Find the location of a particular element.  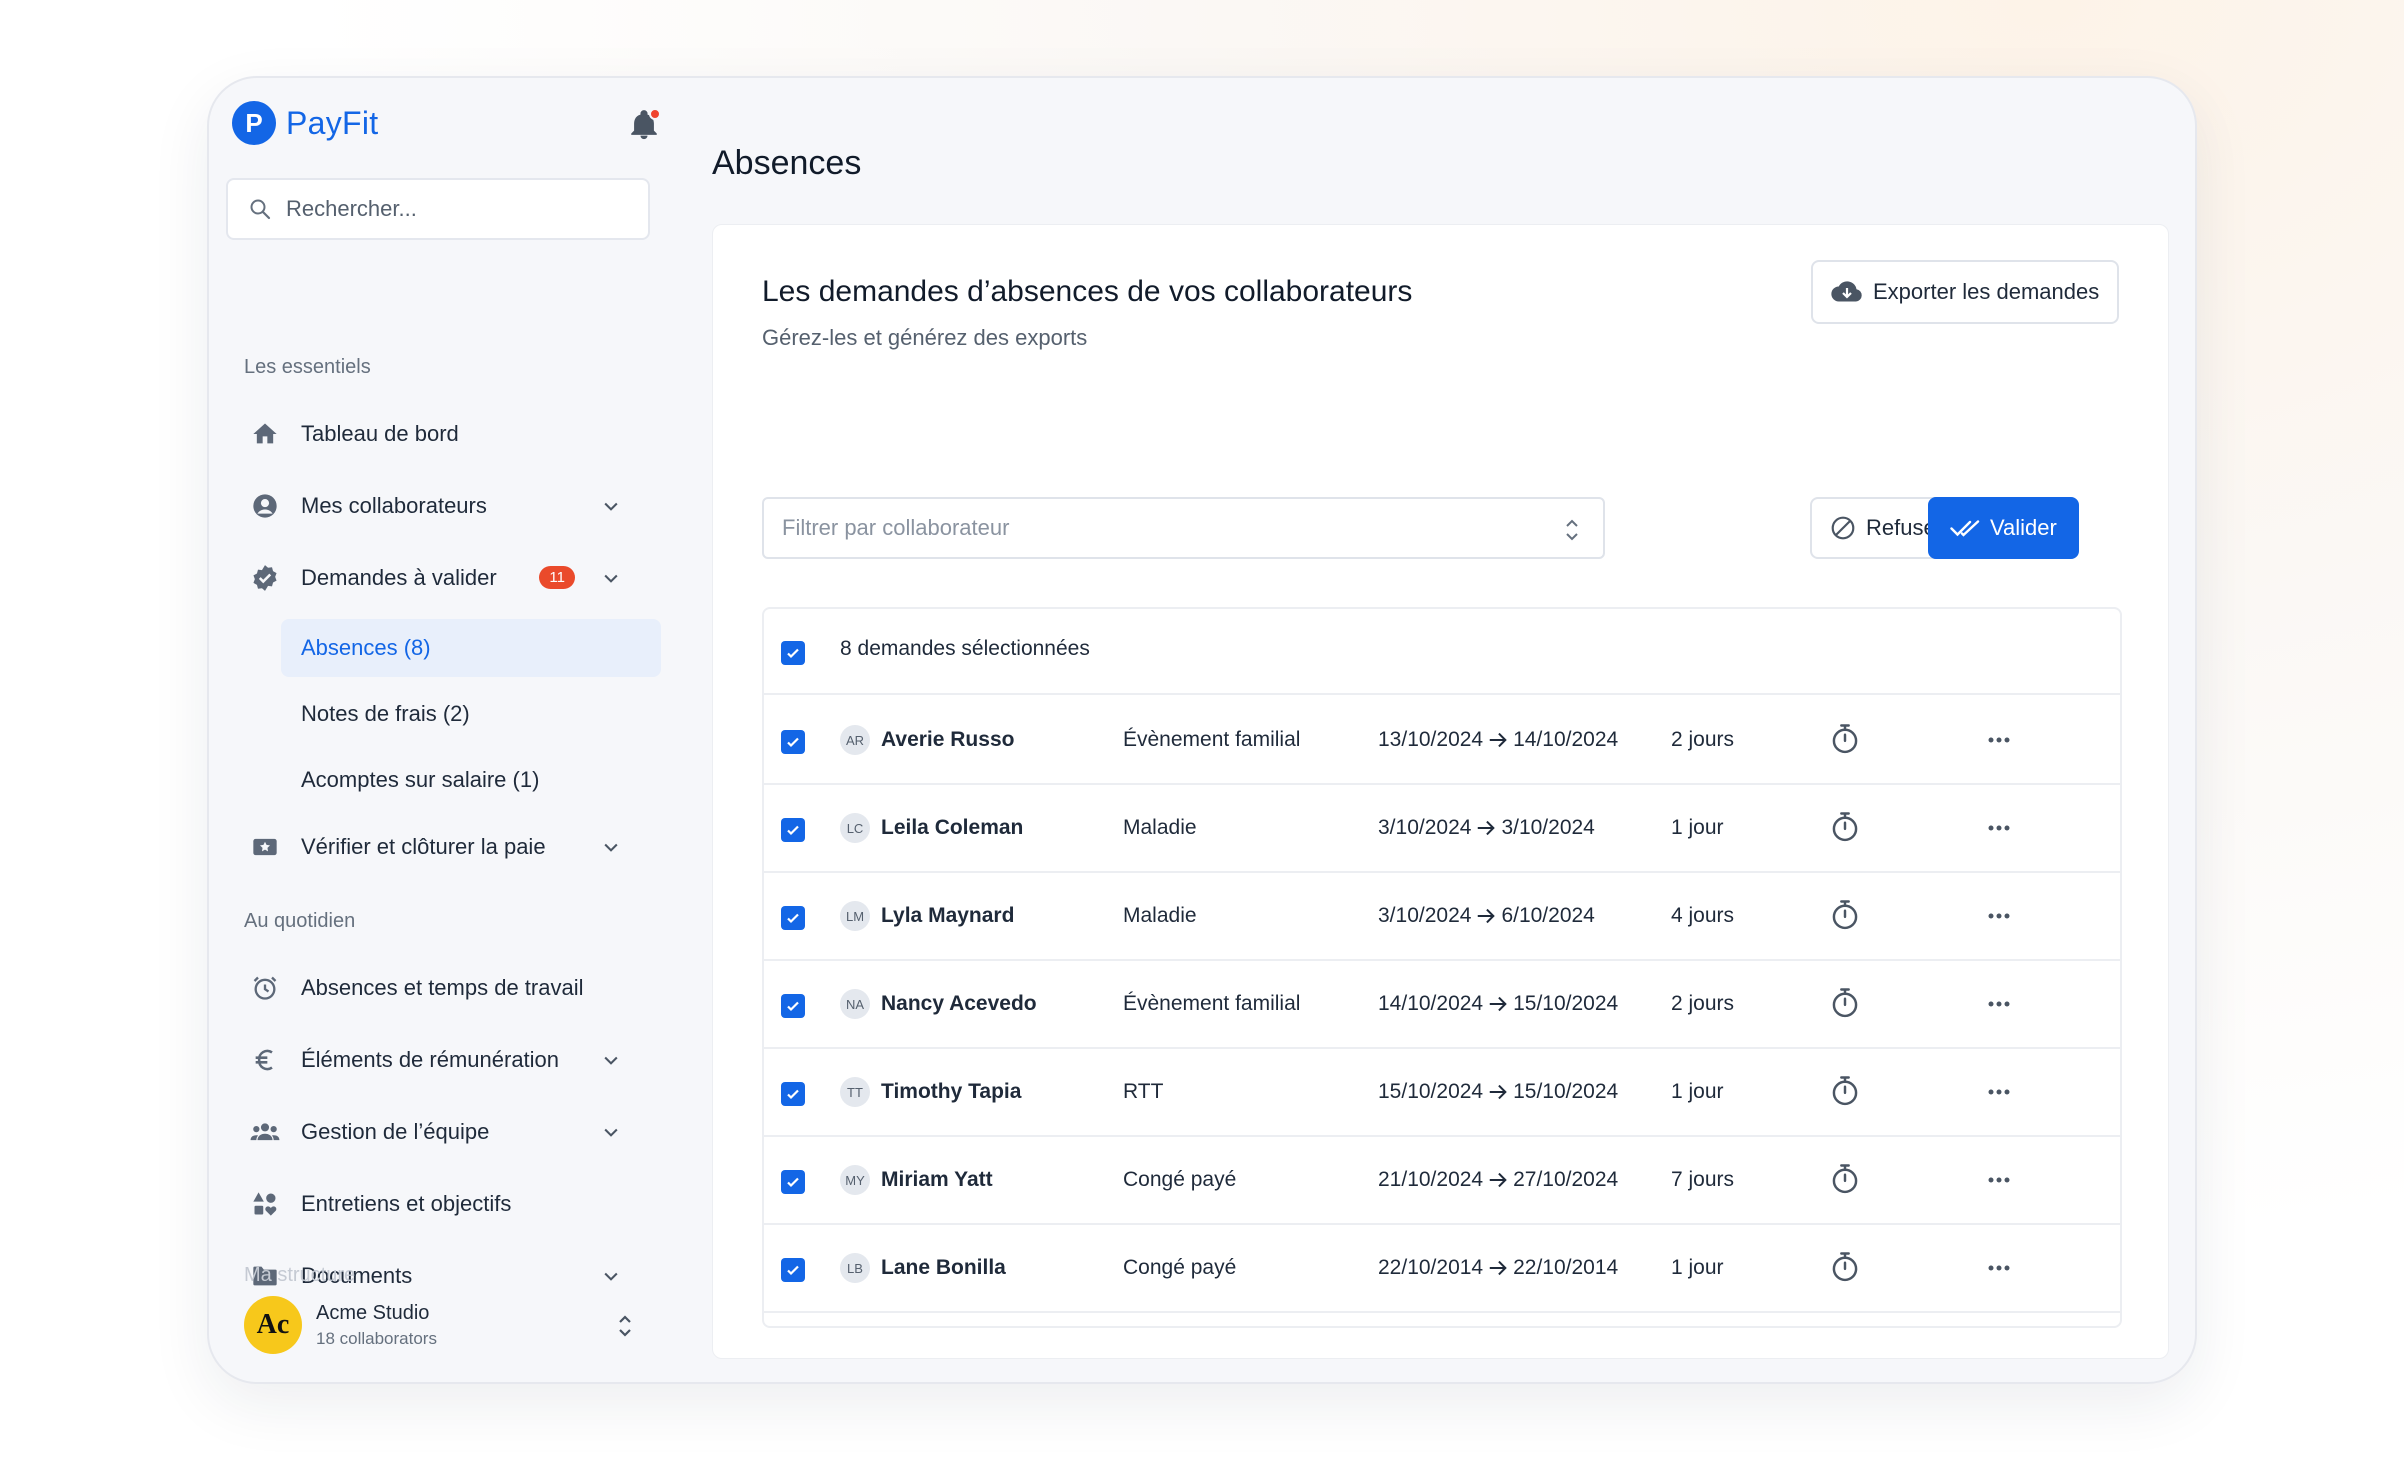

company-avatar: Ac is located at coordinates (273, 1325).